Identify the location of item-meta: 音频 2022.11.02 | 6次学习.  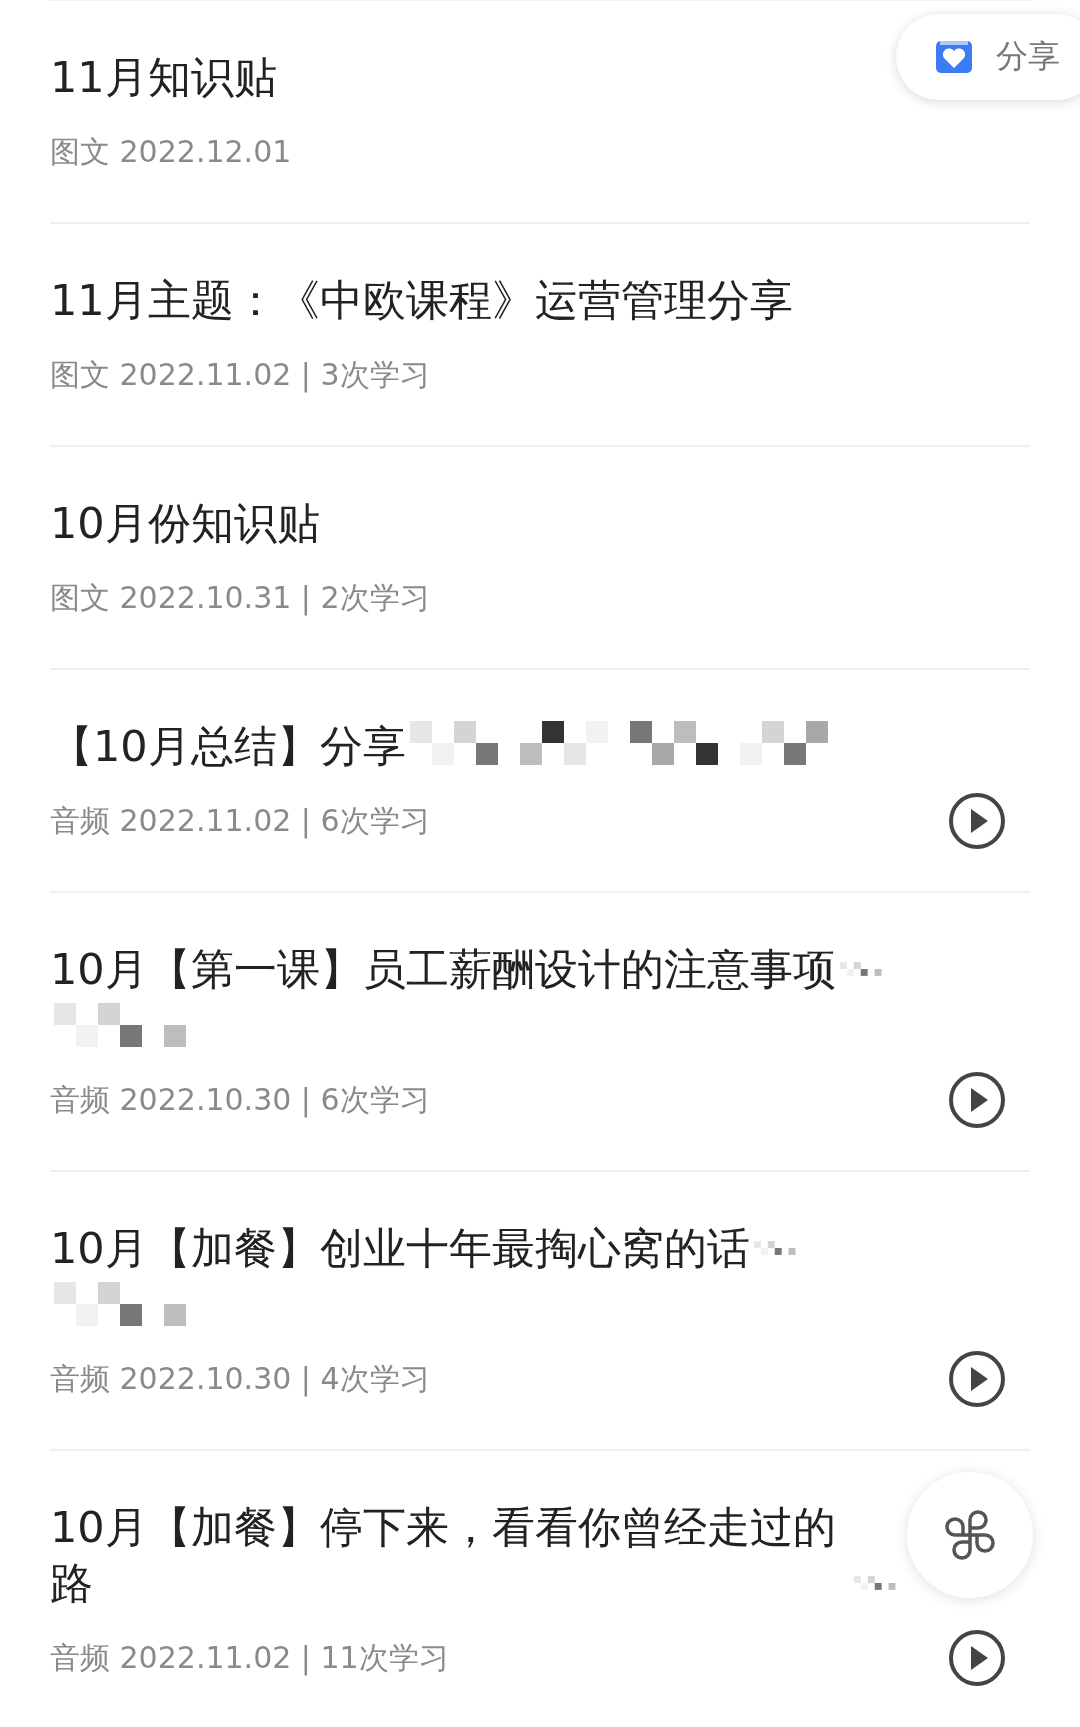
(240, 821).